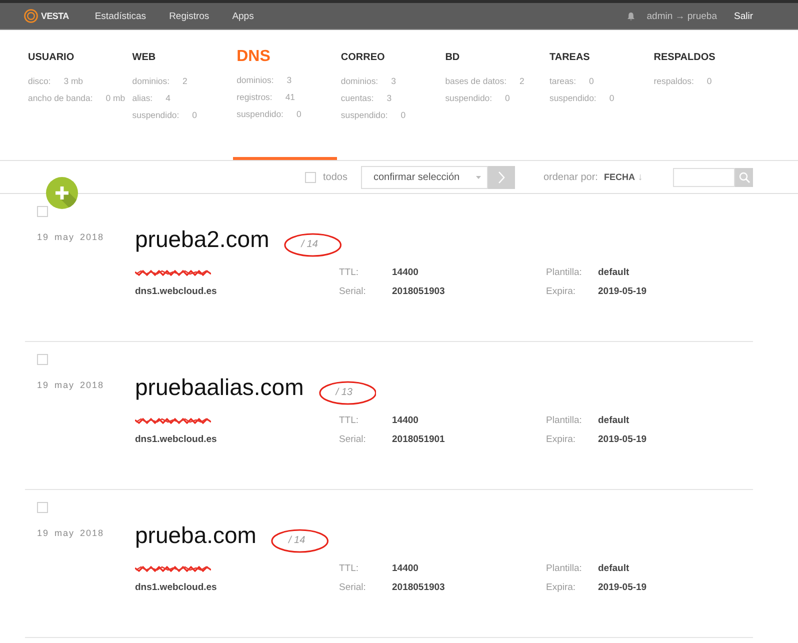  What do you see at coordinates (62, 193) in the screenshot?
I see `add-button` at bounding box center [62, 193].